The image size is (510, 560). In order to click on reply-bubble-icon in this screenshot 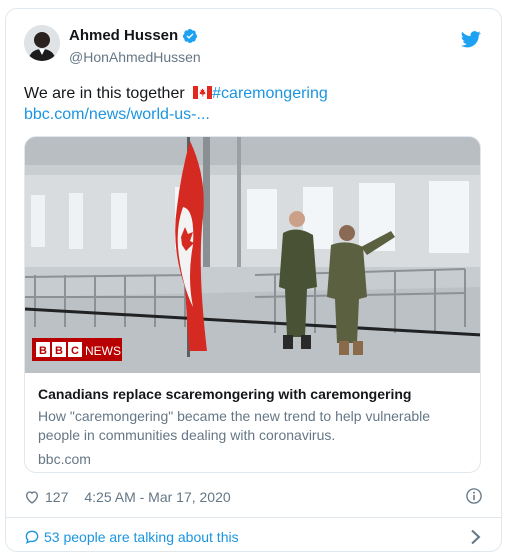, I will do `click(32, 537)`.